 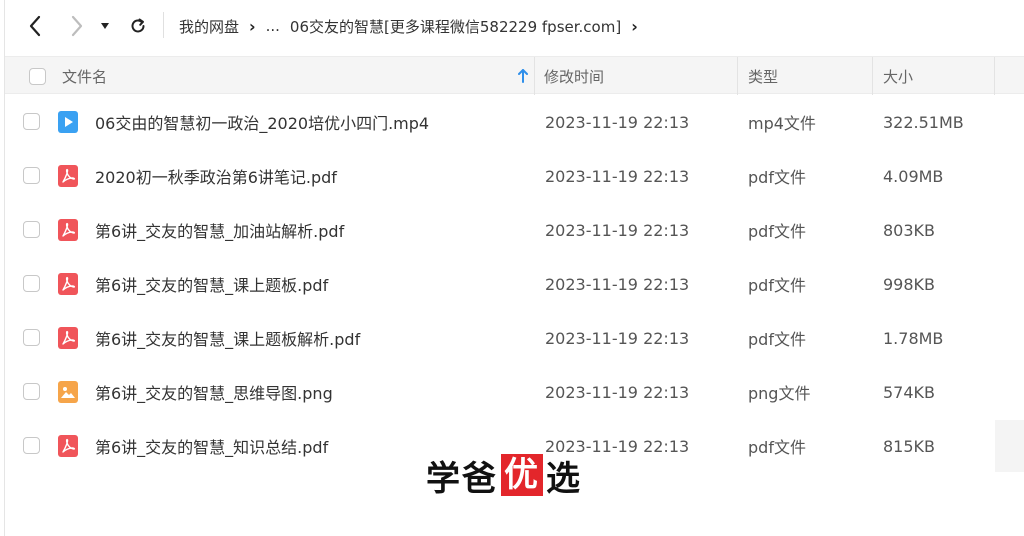 What do you see at coordinates (782, 123) in the screenshot?
I see `file-type: mp4文件` at bounding box center [782, 123].